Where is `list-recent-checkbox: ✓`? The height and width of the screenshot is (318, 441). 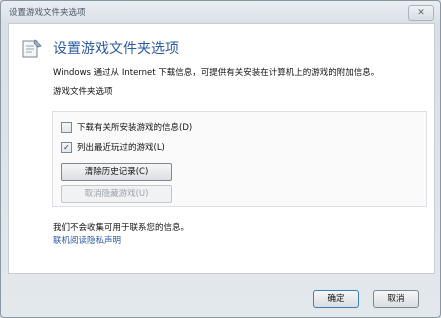 list-recent-checkbox: ✓ is located at coordinates (66, 147).